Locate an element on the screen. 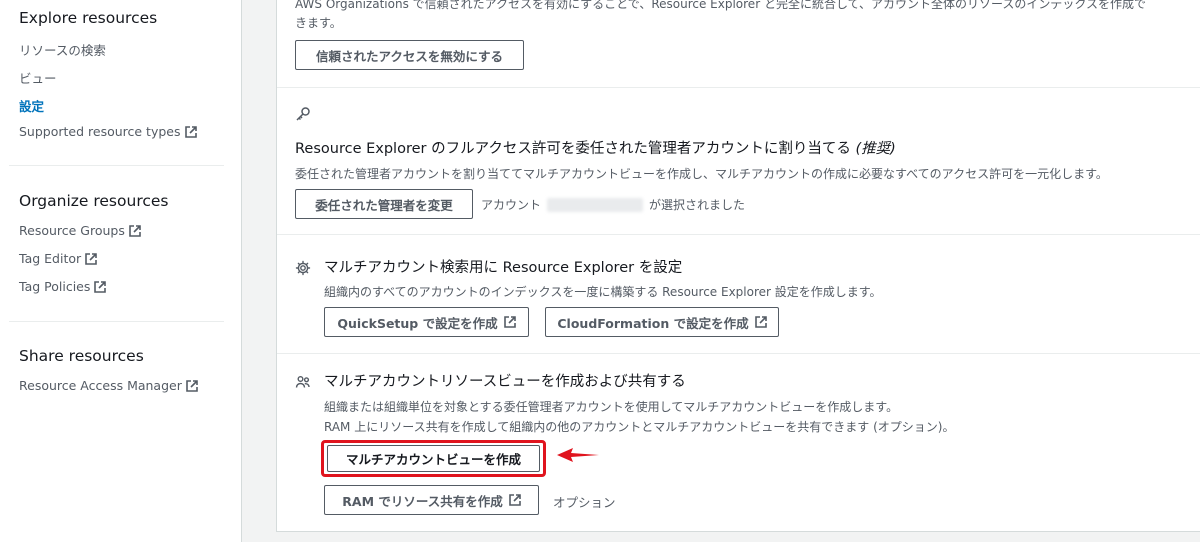 Image resolution: width=1200 pixels, height=542 pixels. create-multi-account-view-button: マルチアカウントビューを作成 is located at coordinates (433, 458).